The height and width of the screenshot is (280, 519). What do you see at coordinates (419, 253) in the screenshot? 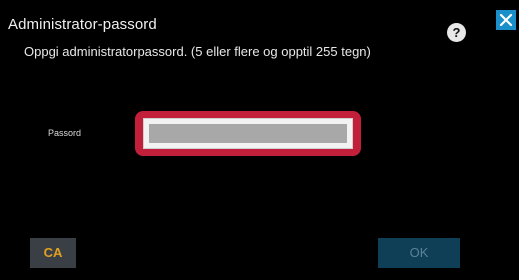
I see `ok-button: OK` at bounding box center [419, 253].